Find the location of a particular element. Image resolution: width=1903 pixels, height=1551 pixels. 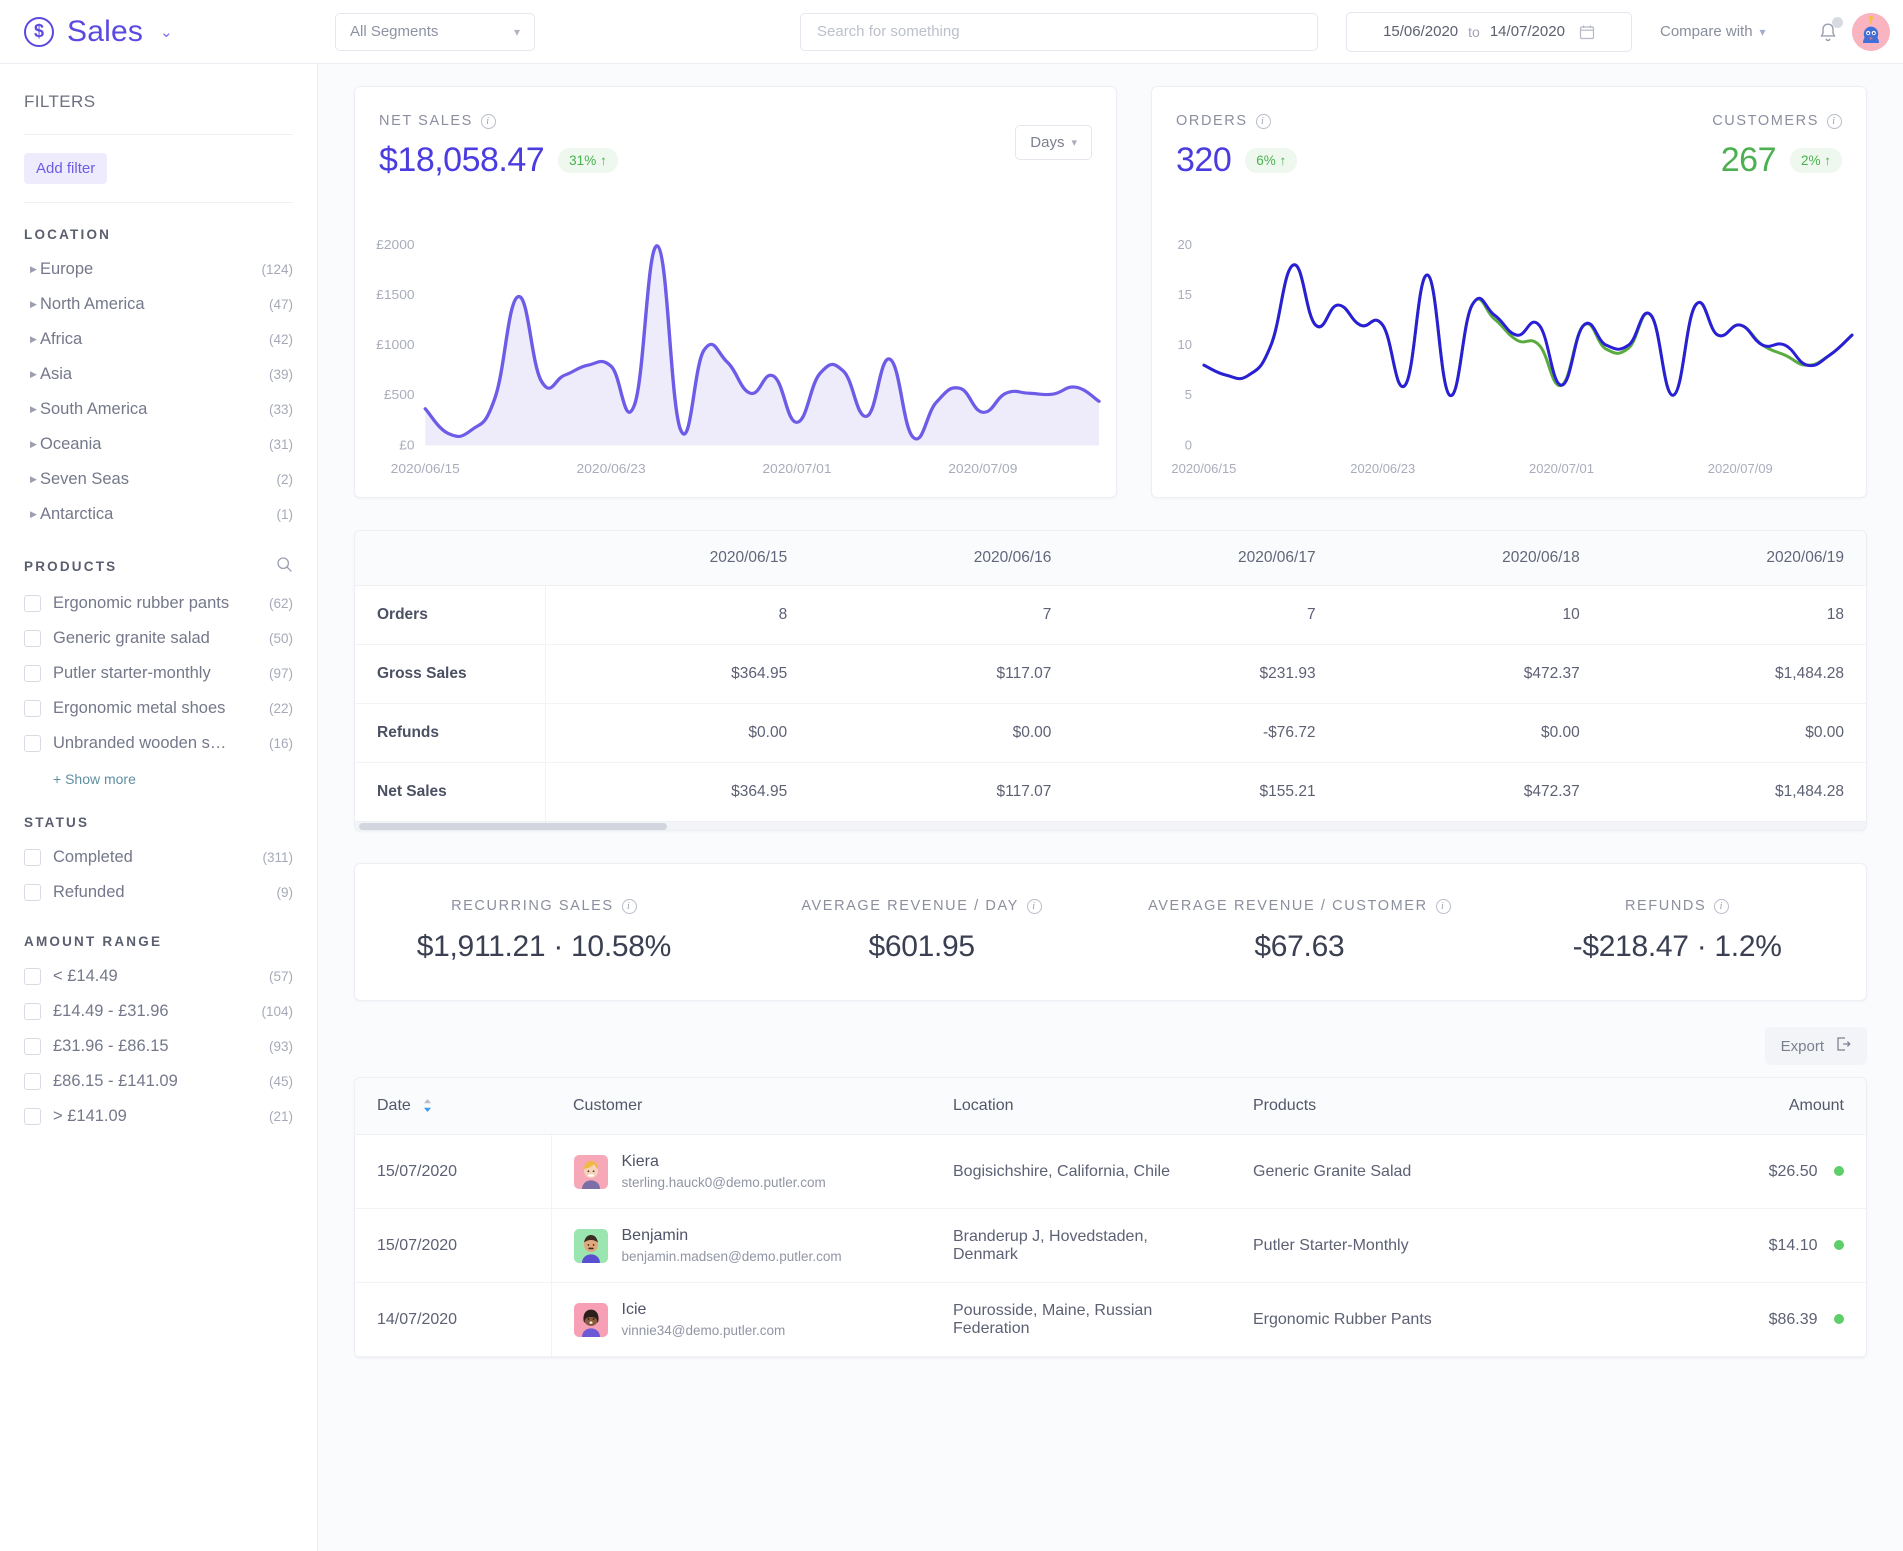

tx-col-customer: Customer is located at coordinates (741, 1106).